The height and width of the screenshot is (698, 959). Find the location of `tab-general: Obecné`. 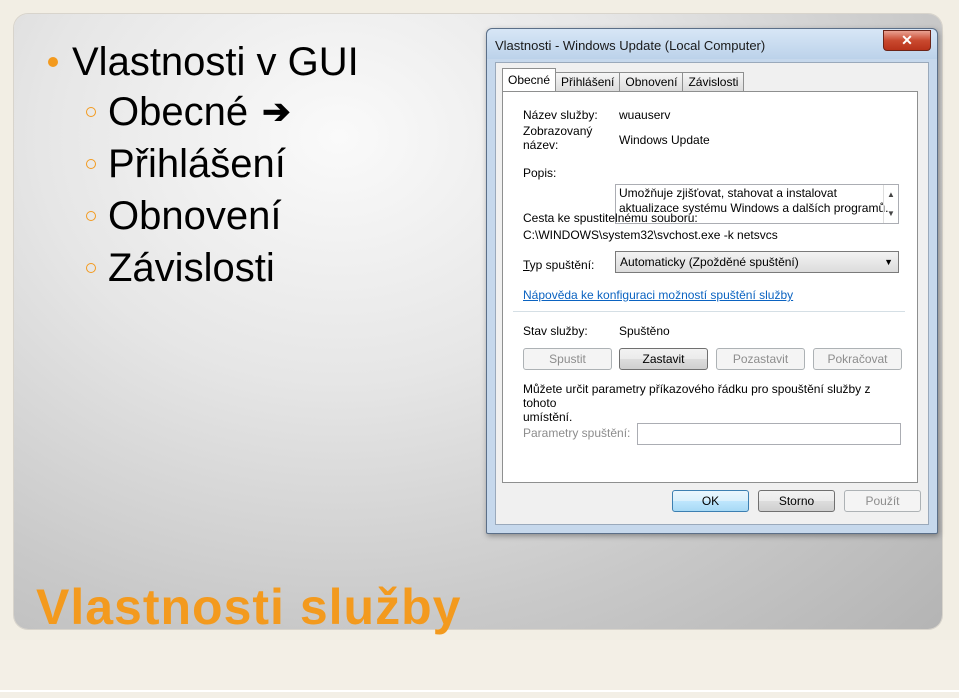

tab-general: Obecné is located at coordinates (529, 79).